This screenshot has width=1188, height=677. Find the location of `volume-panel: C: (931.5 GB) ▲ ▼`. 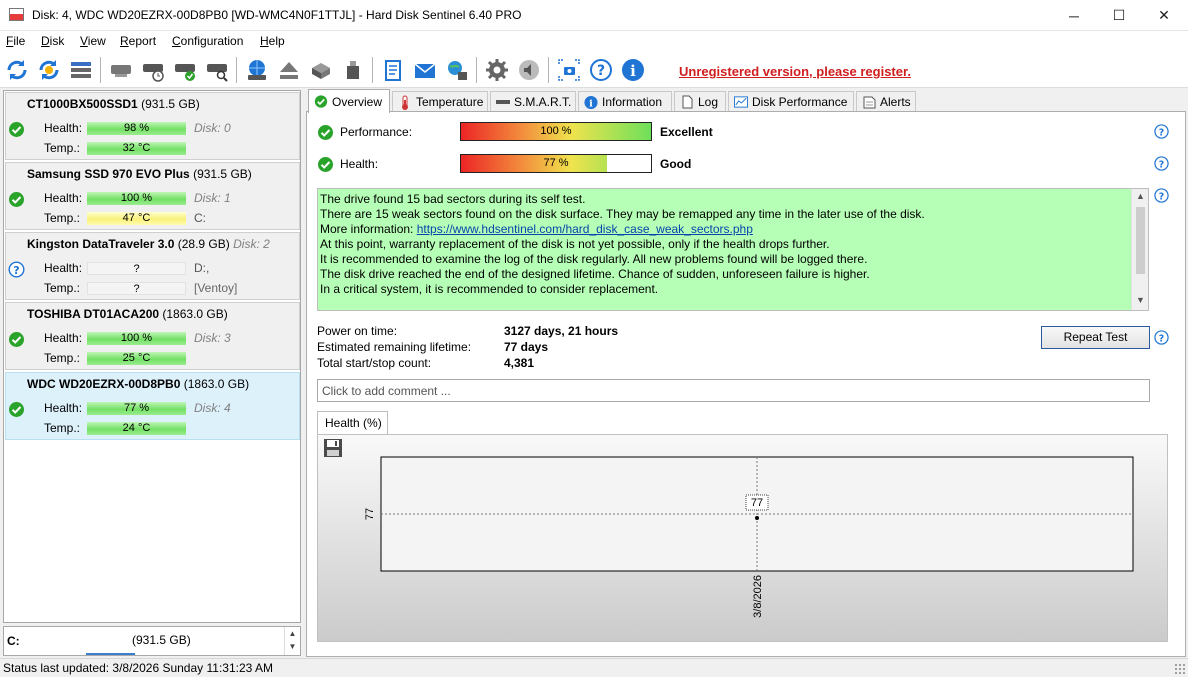

volume-panel: C: (931.5 GB) ▲ ▼ is located at coordinates (152, 641).